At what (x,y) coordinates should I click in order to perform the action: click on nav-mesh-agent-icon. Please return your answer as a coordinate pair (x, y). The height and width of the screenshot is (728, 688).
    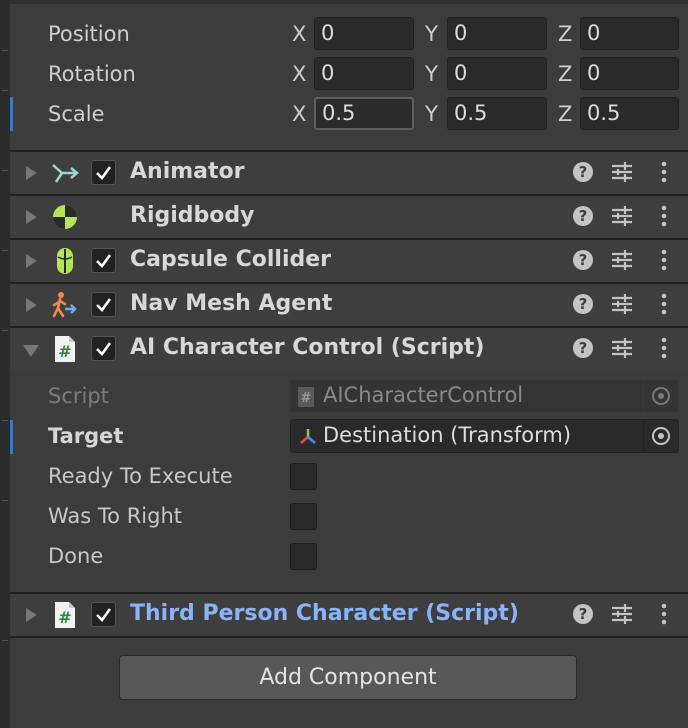
    Looking at the image, I should click on (64, 305).